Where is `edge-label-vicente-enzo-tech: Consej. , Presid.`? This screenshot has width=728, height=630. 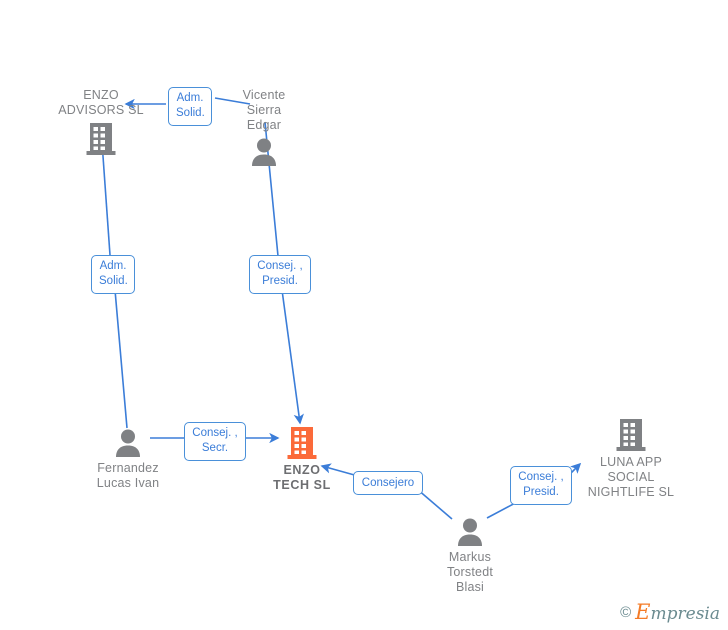 edge-label-vicente-enzo-tech: Consej. , Presid. is located at coordinates (280, 274).